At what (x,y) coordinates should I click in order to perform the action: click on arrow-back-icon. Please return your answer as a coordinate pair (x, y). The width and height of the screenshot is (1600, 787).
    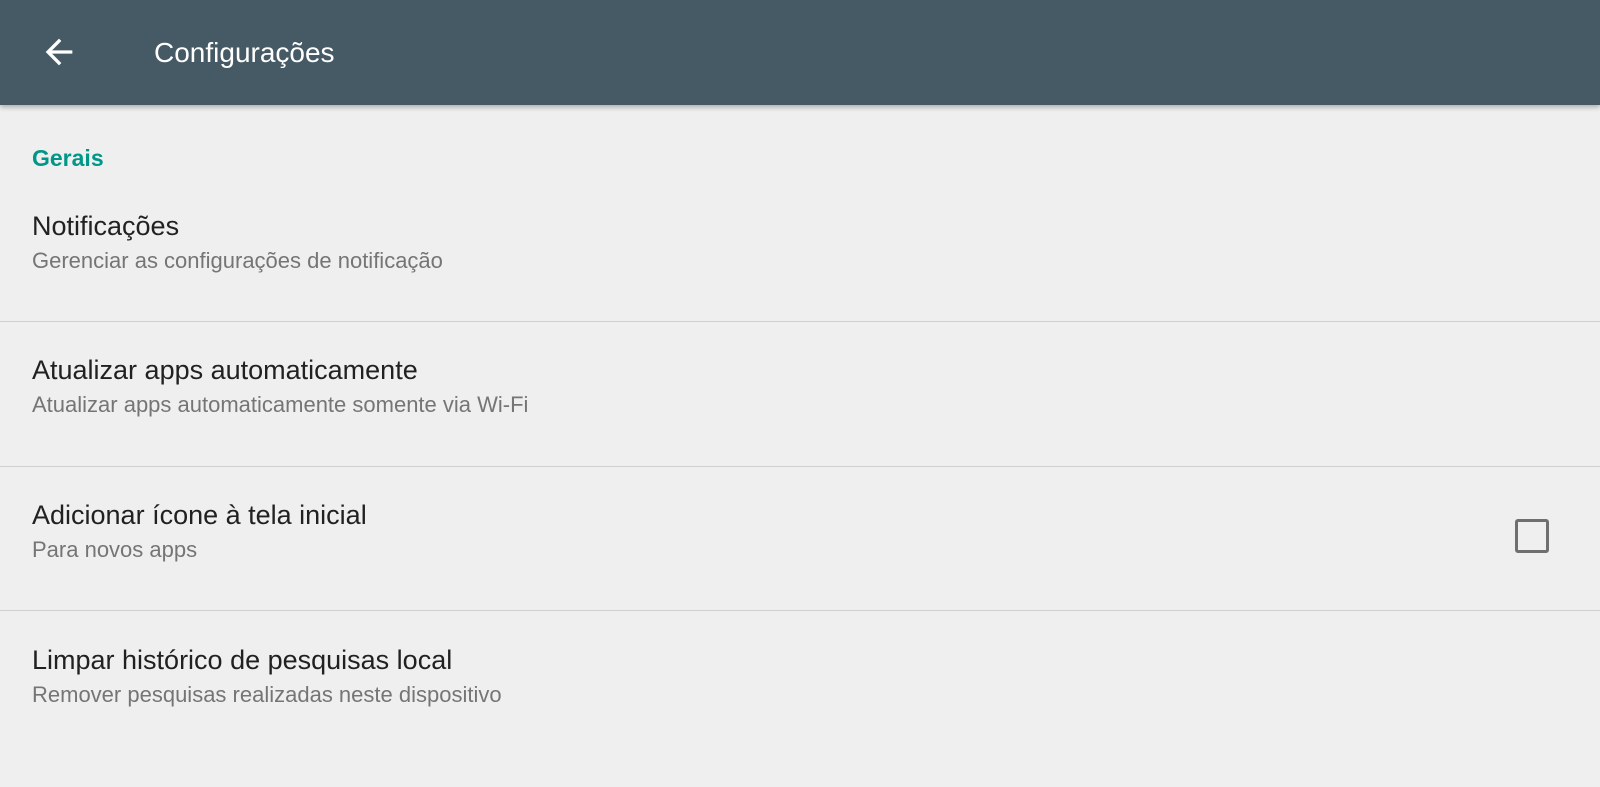
    Looking at the image, I should click on (59, 52).